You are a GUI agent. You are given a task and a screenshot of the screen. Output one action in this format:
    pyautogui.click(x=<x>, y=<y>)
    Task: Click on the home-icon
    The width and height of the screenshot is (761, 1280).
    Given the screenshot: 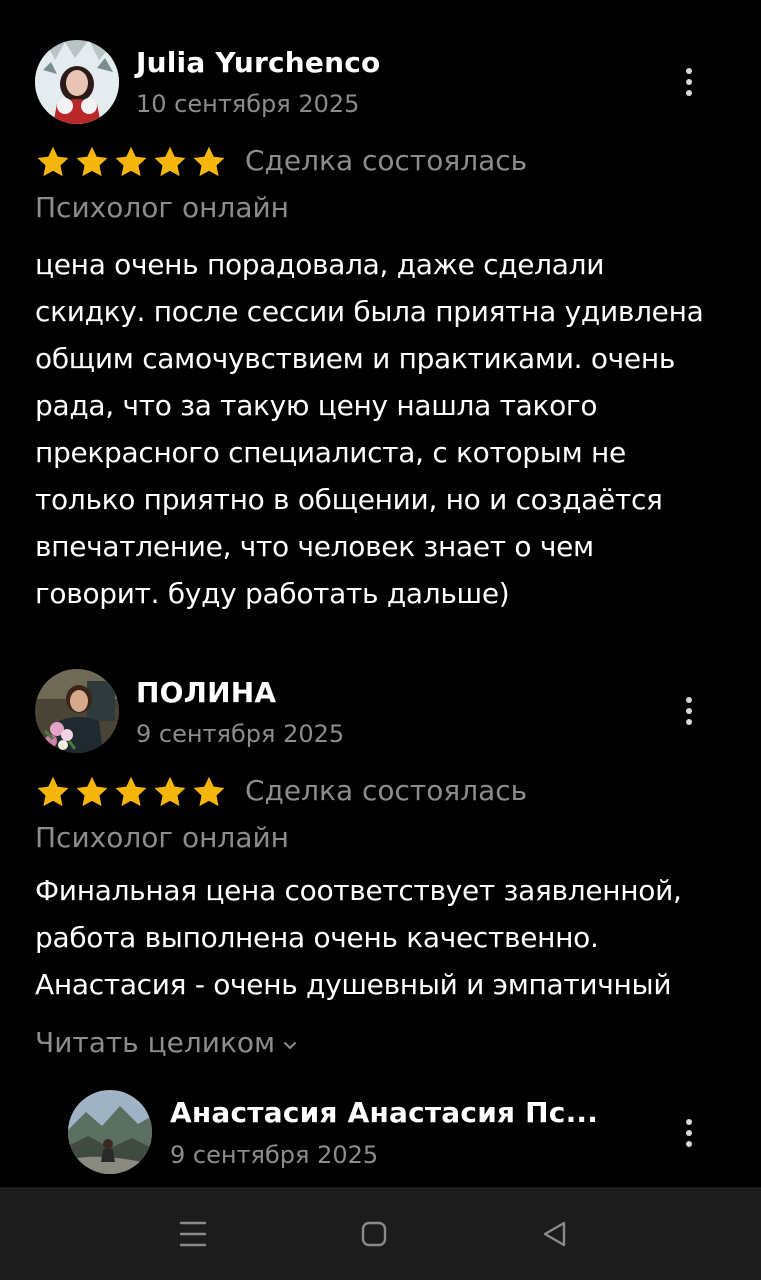 What is the action you would take?
    pyautogui.click(x=374, y=1234)
    